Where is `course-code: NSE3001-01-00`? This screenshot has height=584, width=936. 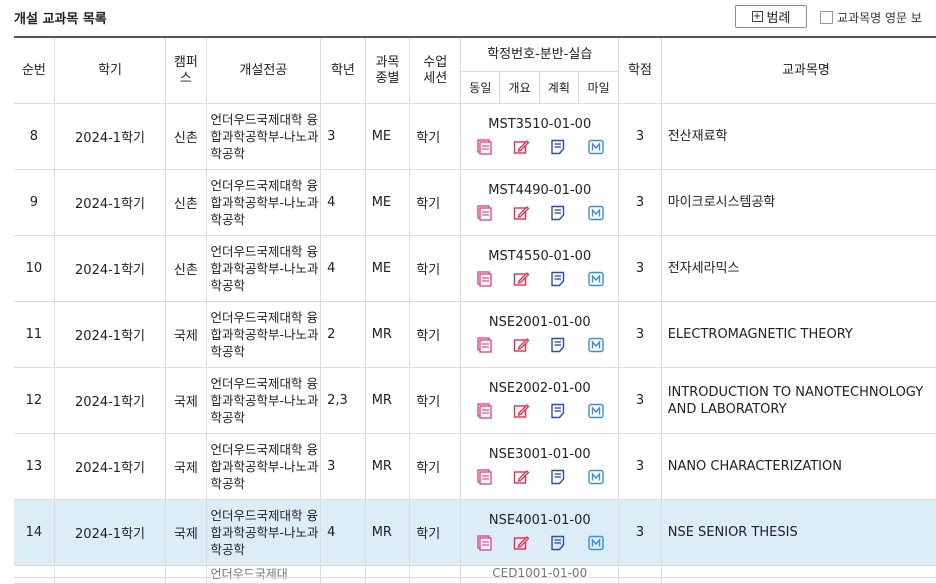 course-code: NSE3001-01-00 is located at coordinates (539, 454).